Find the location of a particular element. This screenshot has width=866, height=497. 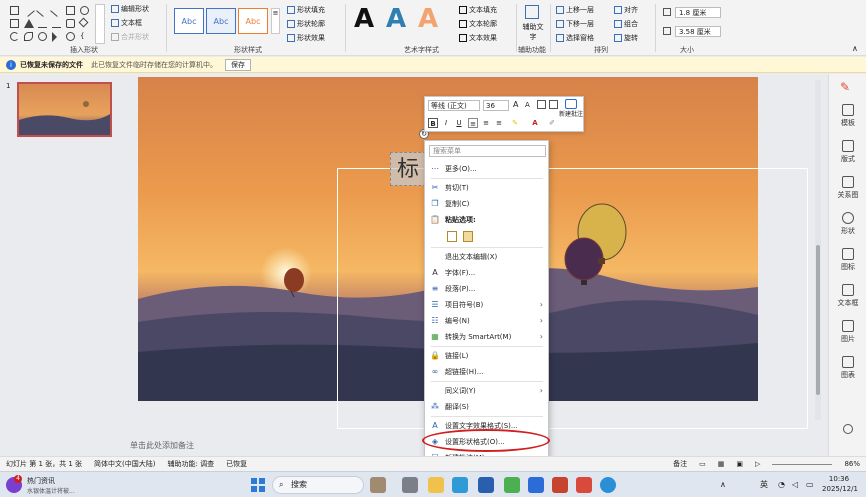

slide-thumbnail is located at coordinates (64, 109).